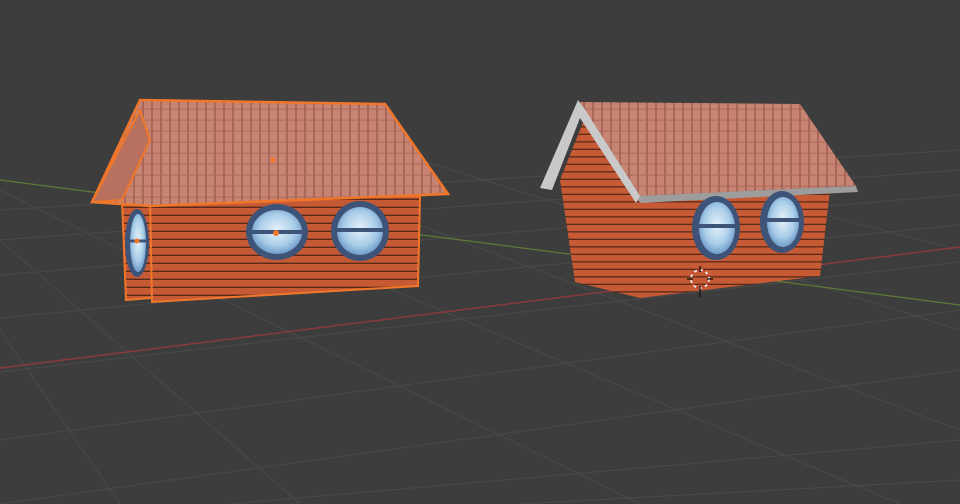 This screenshot has width=960, height=504. Describe the element at coordinates (270, 153) in the screenshot. I see `house-roof` at that location.